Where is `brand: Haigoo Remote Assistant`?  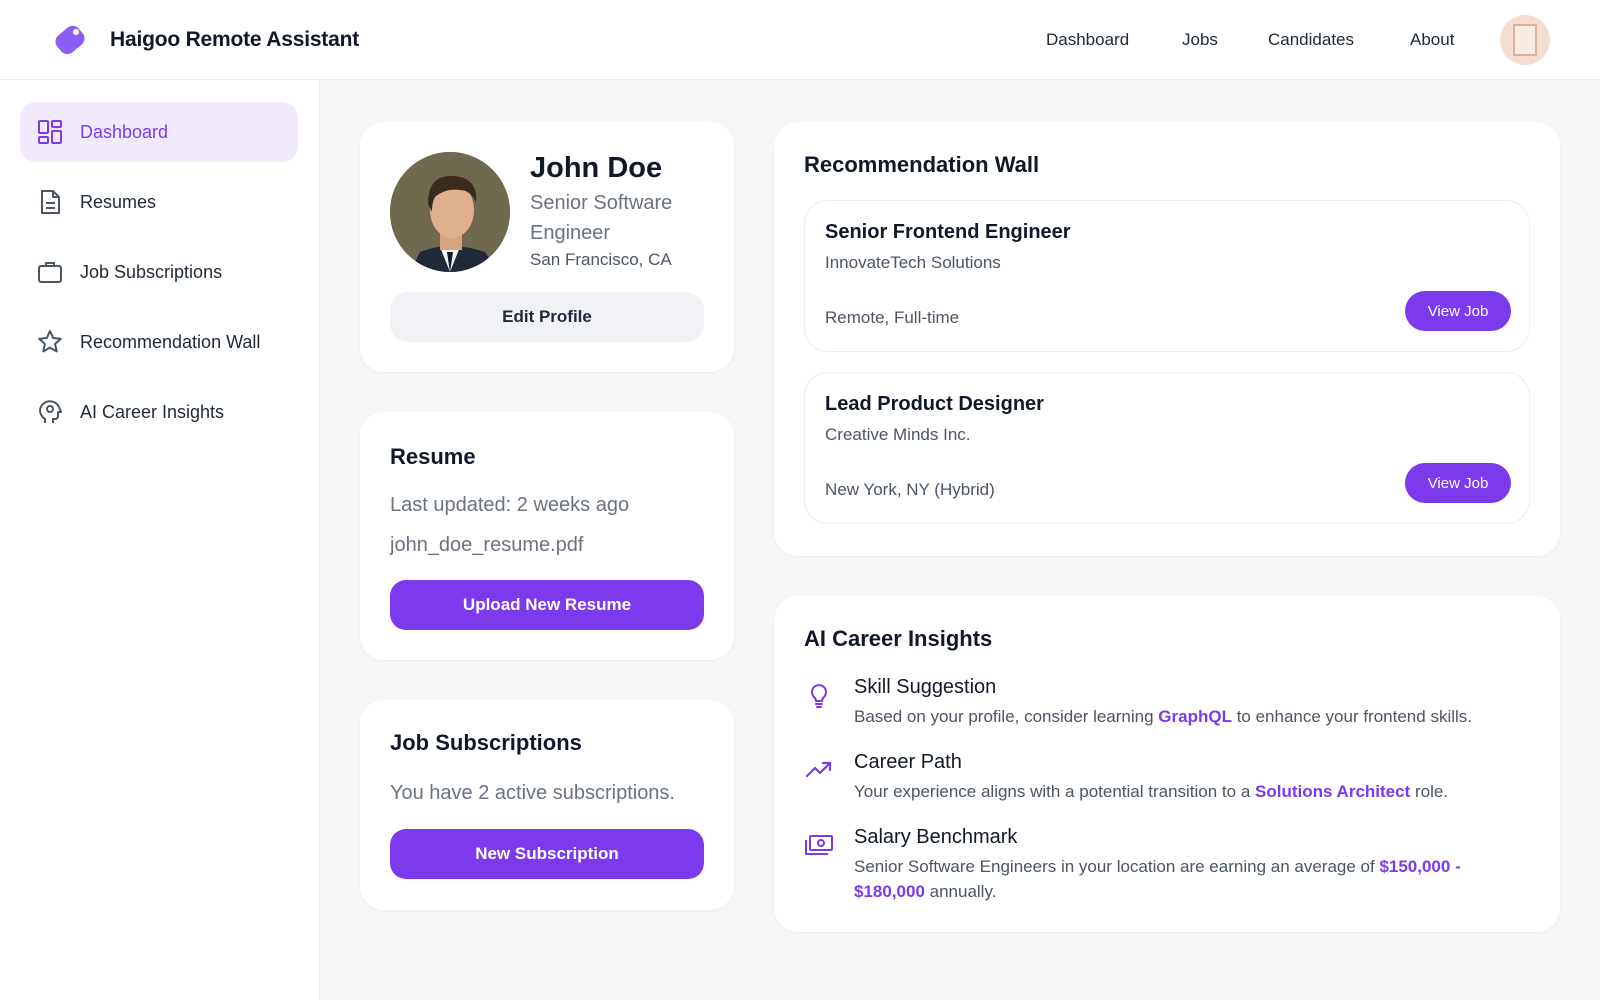
brand: Haigoo Remote Assistant is located at coordinates (204, 40).